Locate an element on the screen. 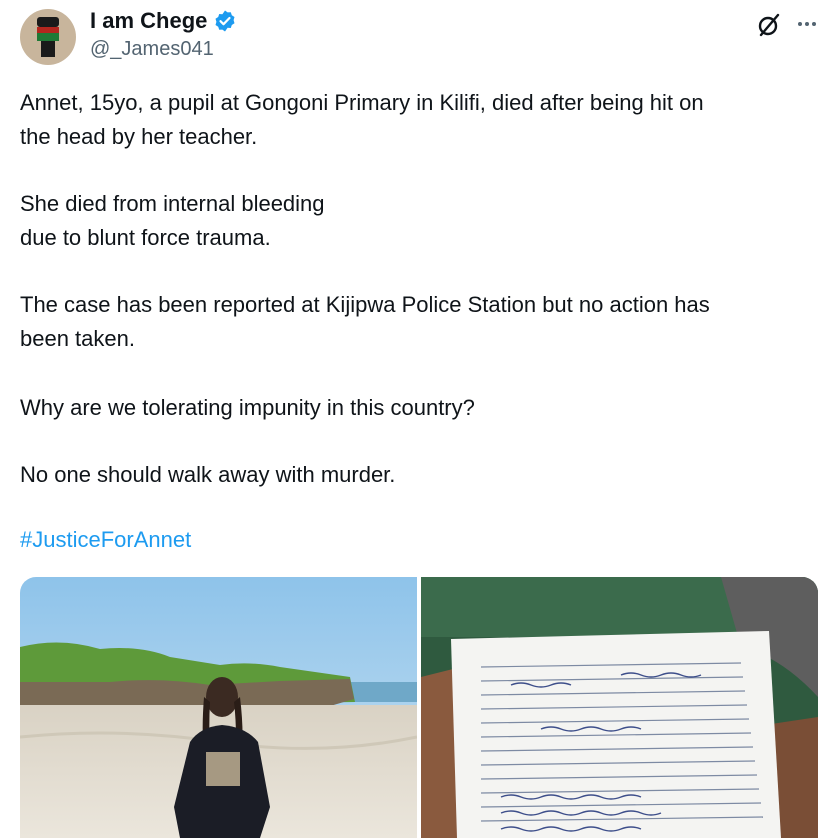 Image resolution: width=840 pixels, height=838 pixels. verified-badge-icon is located at coordinates (225, 21).